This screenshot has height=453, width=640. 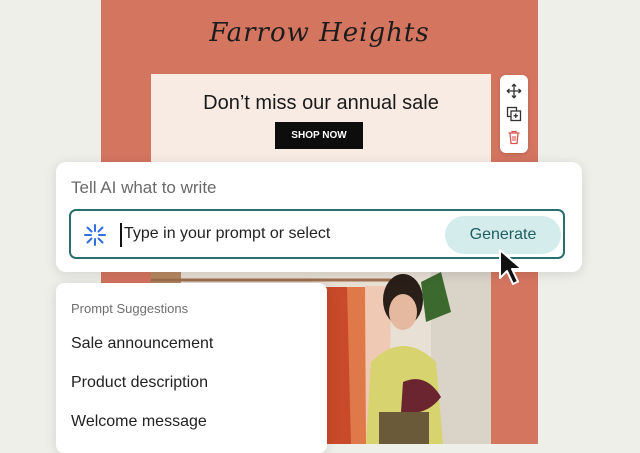 I want to click on brand-logo: Farrow Heights, so click(x=319, y=33).